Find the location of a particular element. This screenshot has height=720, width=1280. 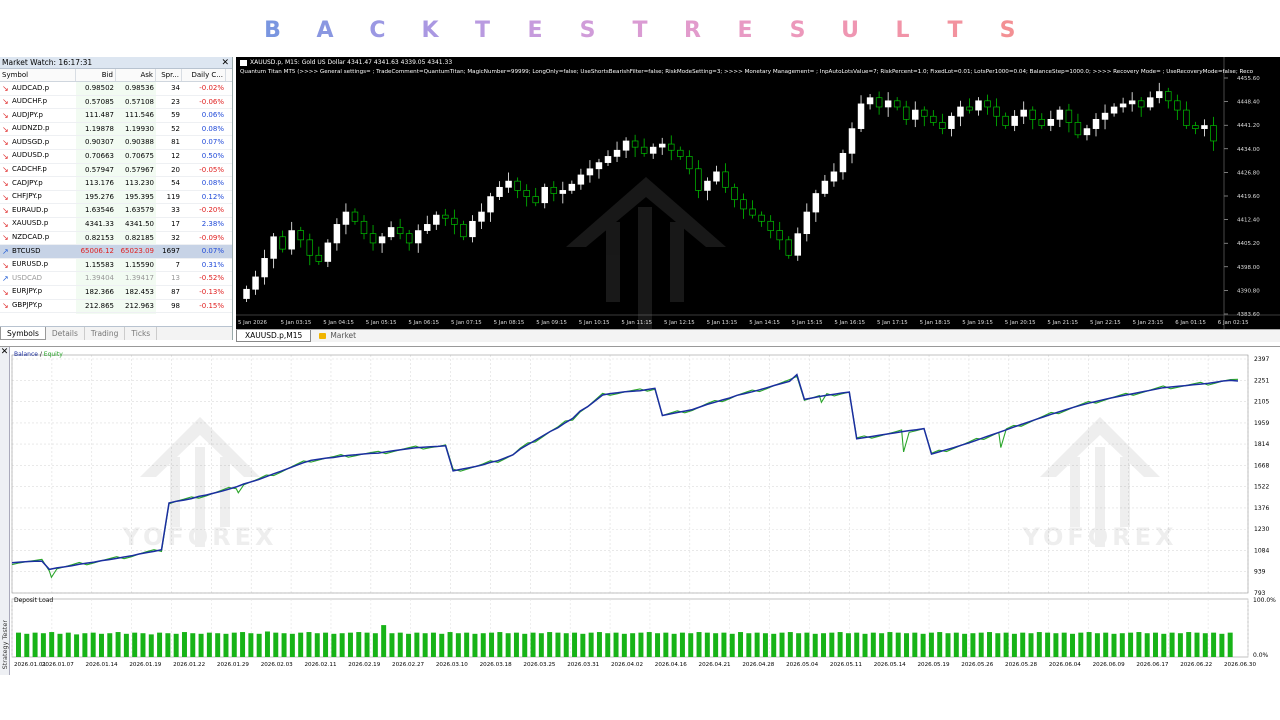

symbol-cell: ↘ CHFJPY.p is located at coordinates (38, 197).